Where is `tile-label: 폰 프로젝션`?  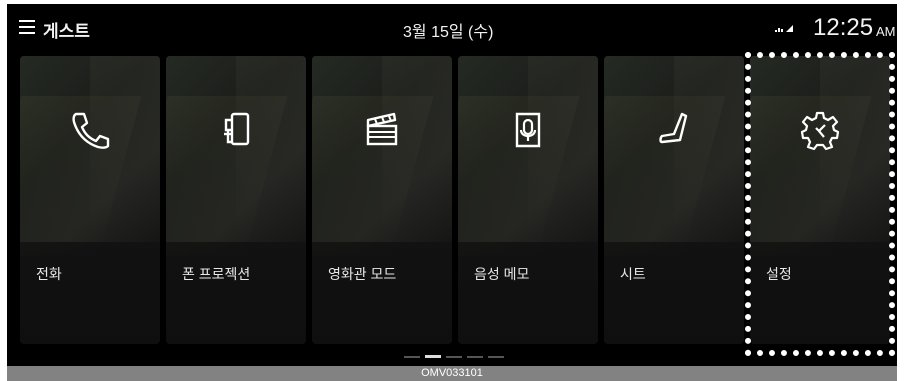
tile-label: 폰 프로젝션 is located at coordinates (216, 274).